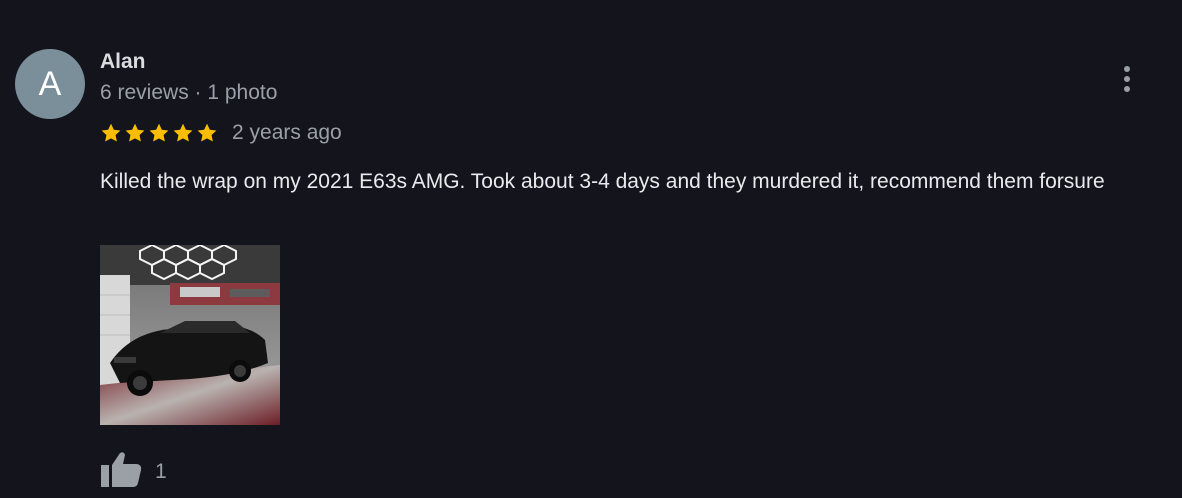 Image resolution: width=1182 pixels, height=498 pixels. I want to click on avatar-letter: A, so click(50, 84).